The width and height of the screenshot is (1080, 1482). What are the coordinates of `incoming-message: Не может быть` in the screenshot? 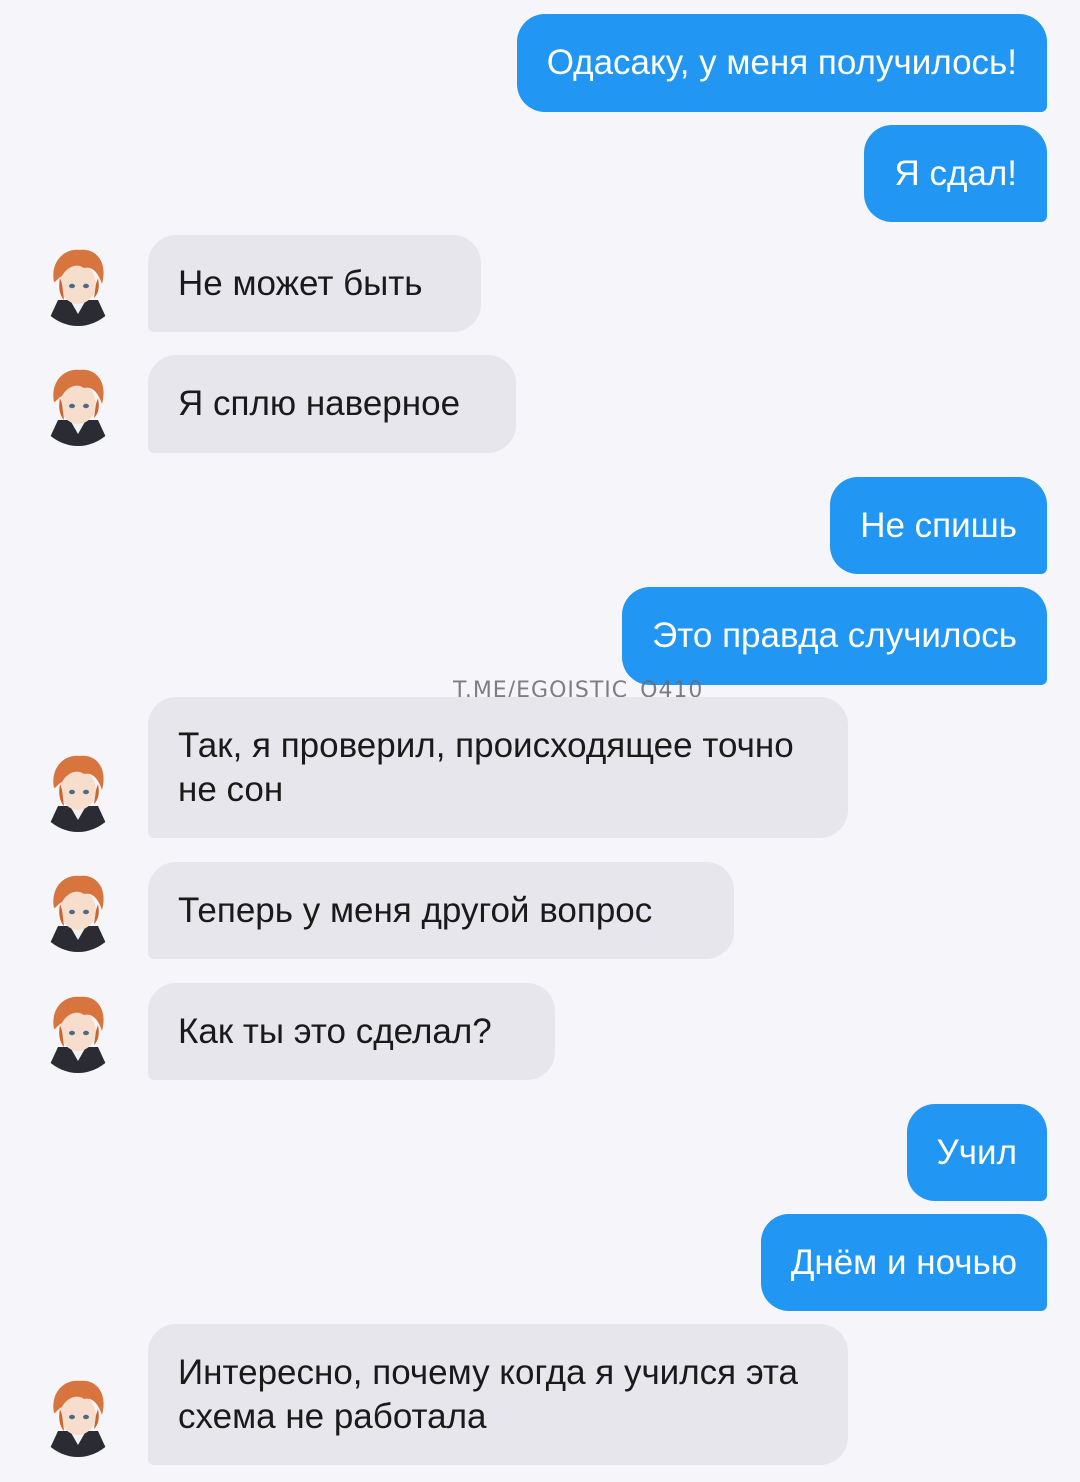 It's located at (314, 283).